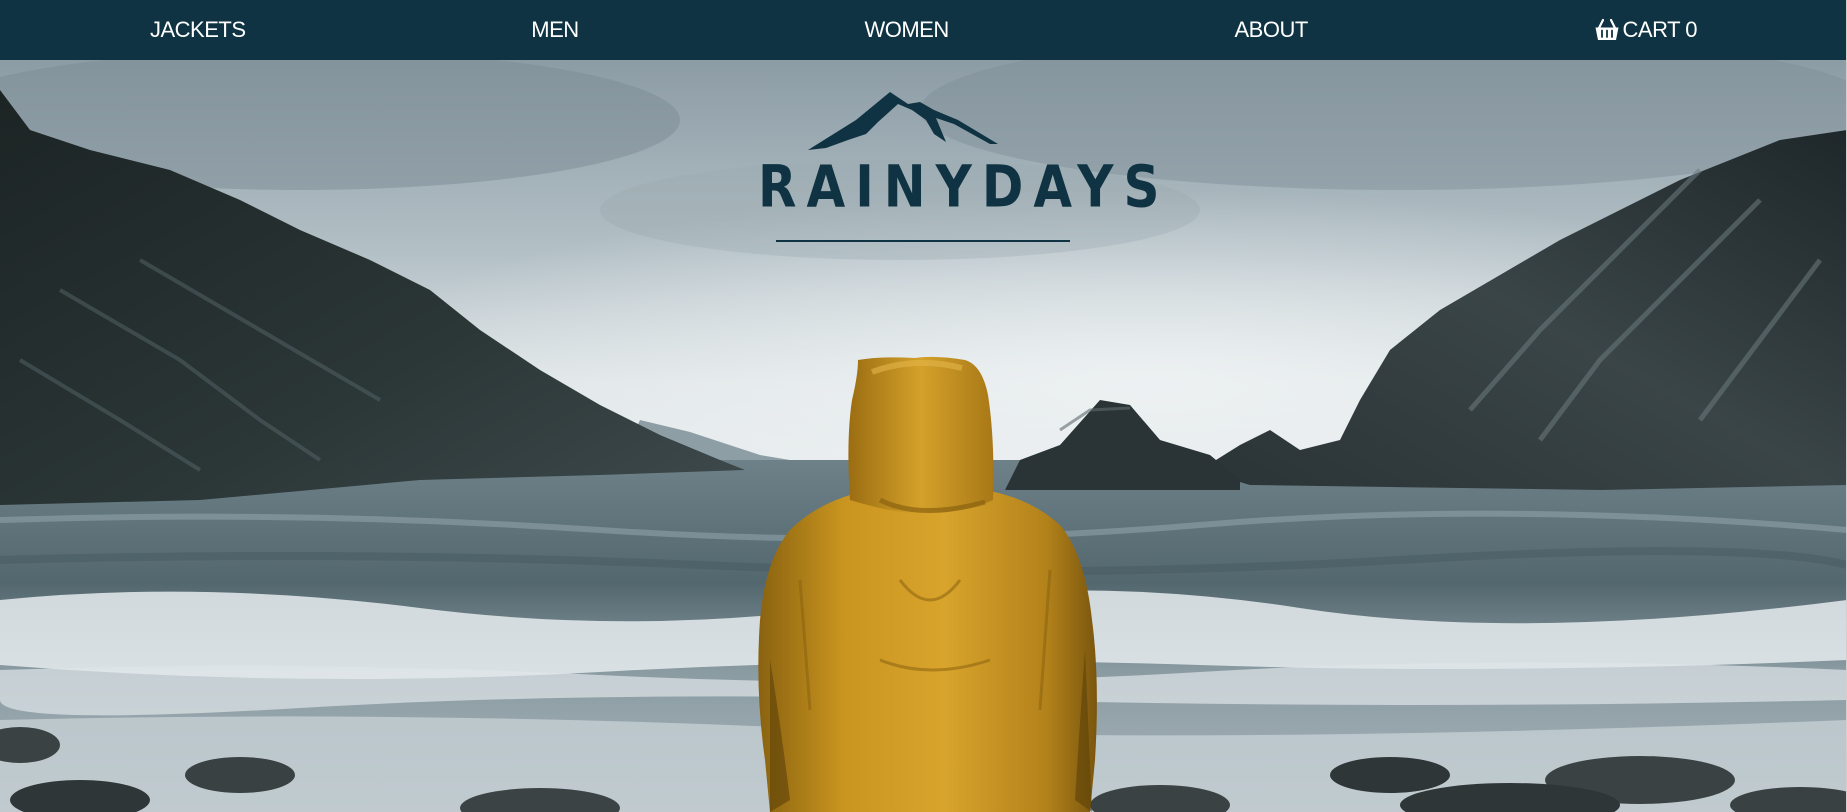 The width and height of the screenshot is (1847, 812). I want to click on top-navigation: JACKETS MEN WOMEN ABOUT CART 0, so click(923, 30).